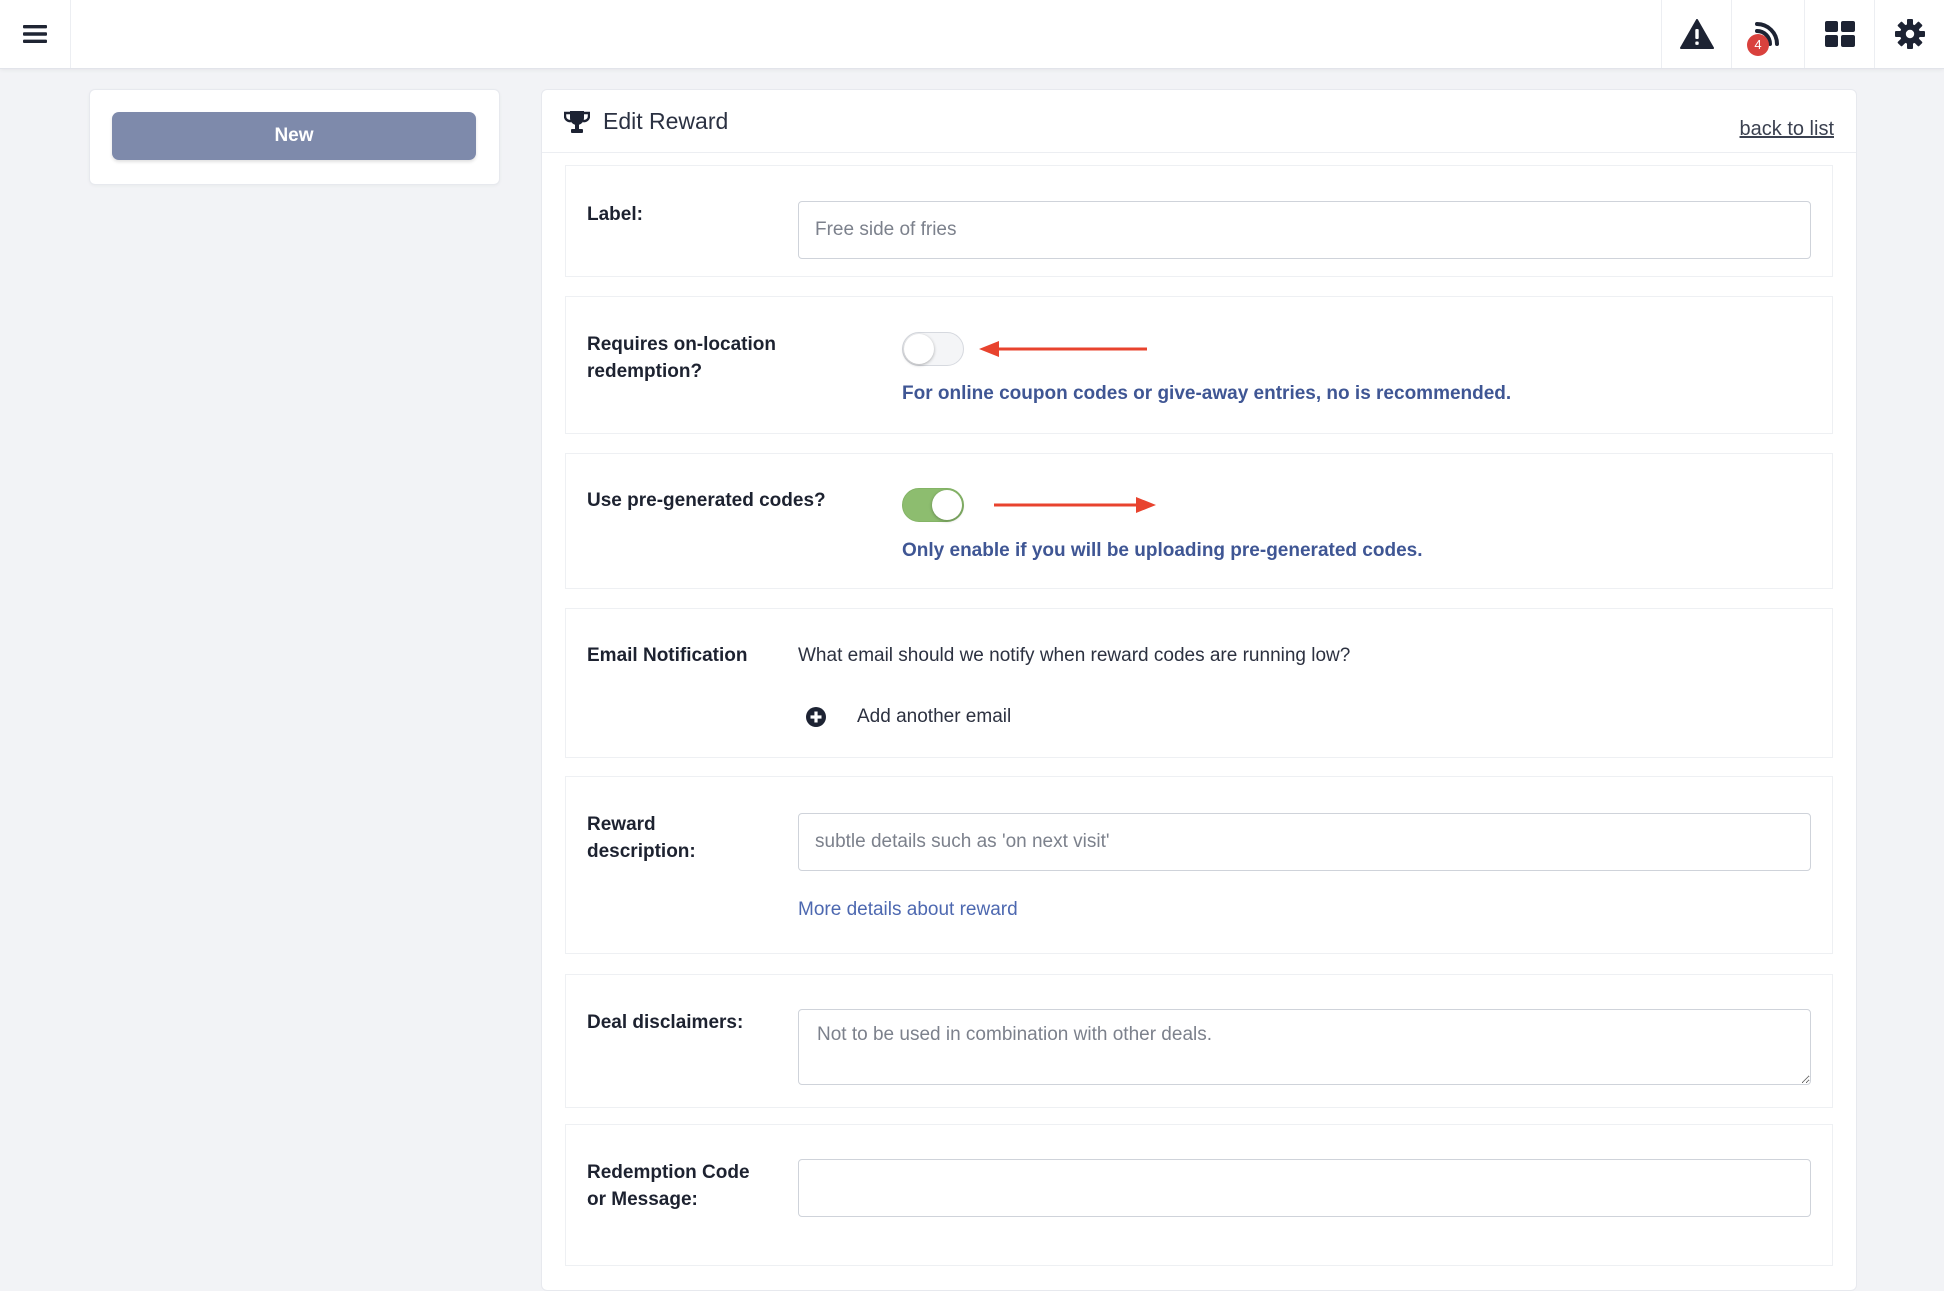 The image size is (1944, 1291). Describe the element at coordinates (1304, 230) in the screenshot. I see `label-input` at that location.